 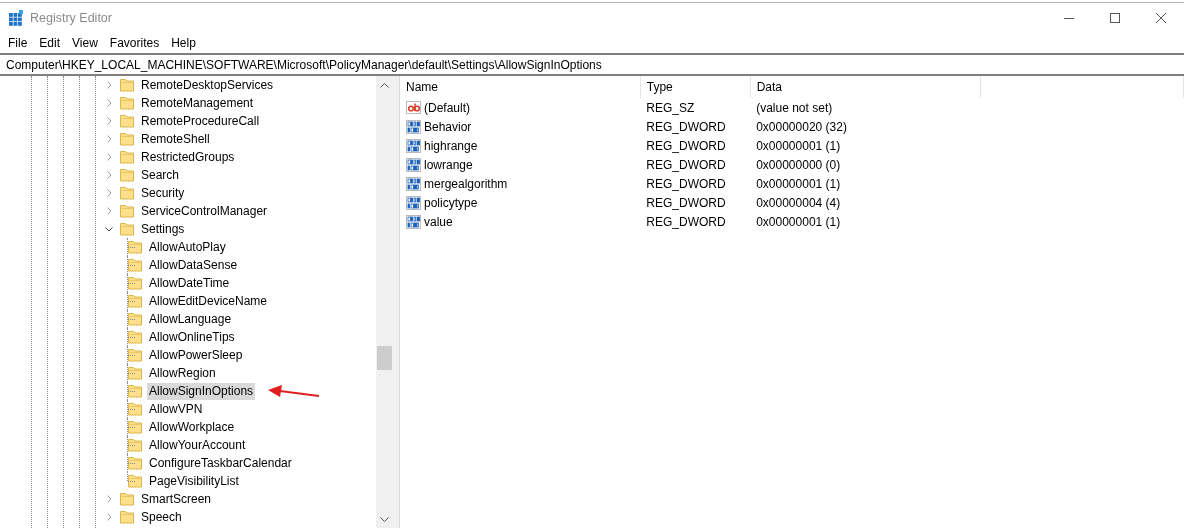 I want to click on tree-item: AllowWorkplace, so click(x=192, y=427).